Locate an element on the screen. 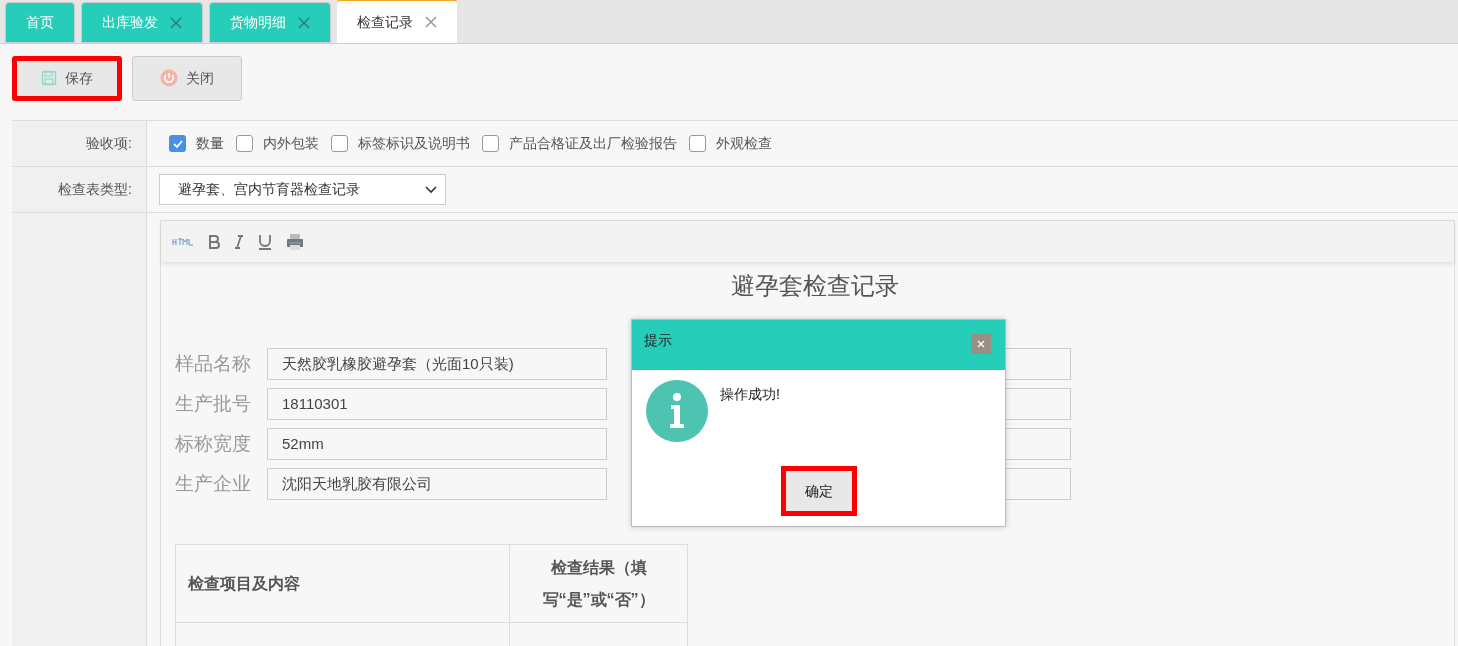  column-header: 检查项目及内容 is located at coordinates (342, 583).